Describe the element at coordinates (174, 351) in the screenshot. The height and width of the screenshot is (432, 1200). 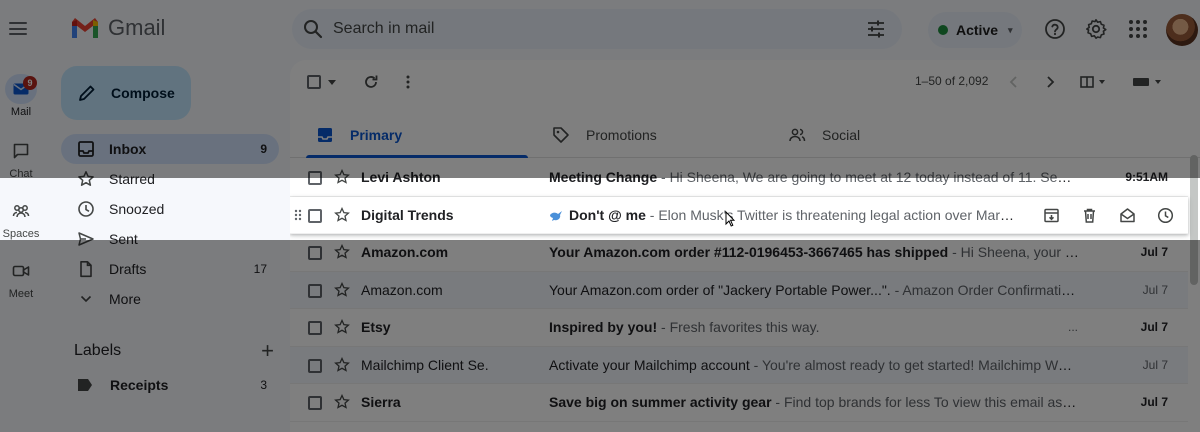
I see `labels-header: Labels +` at that location.